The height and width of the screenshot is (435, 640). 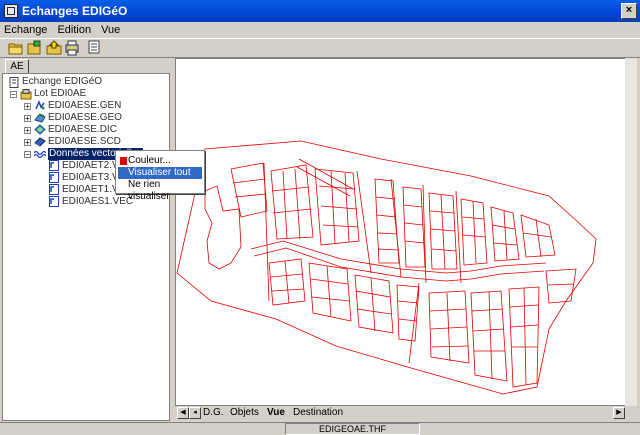 What do you see at coordinates (160, 190) in the screenshot?
I see `menu-item-ne-rien-visualiser: Ne rien visualiser` at bounding box center [160, 190].